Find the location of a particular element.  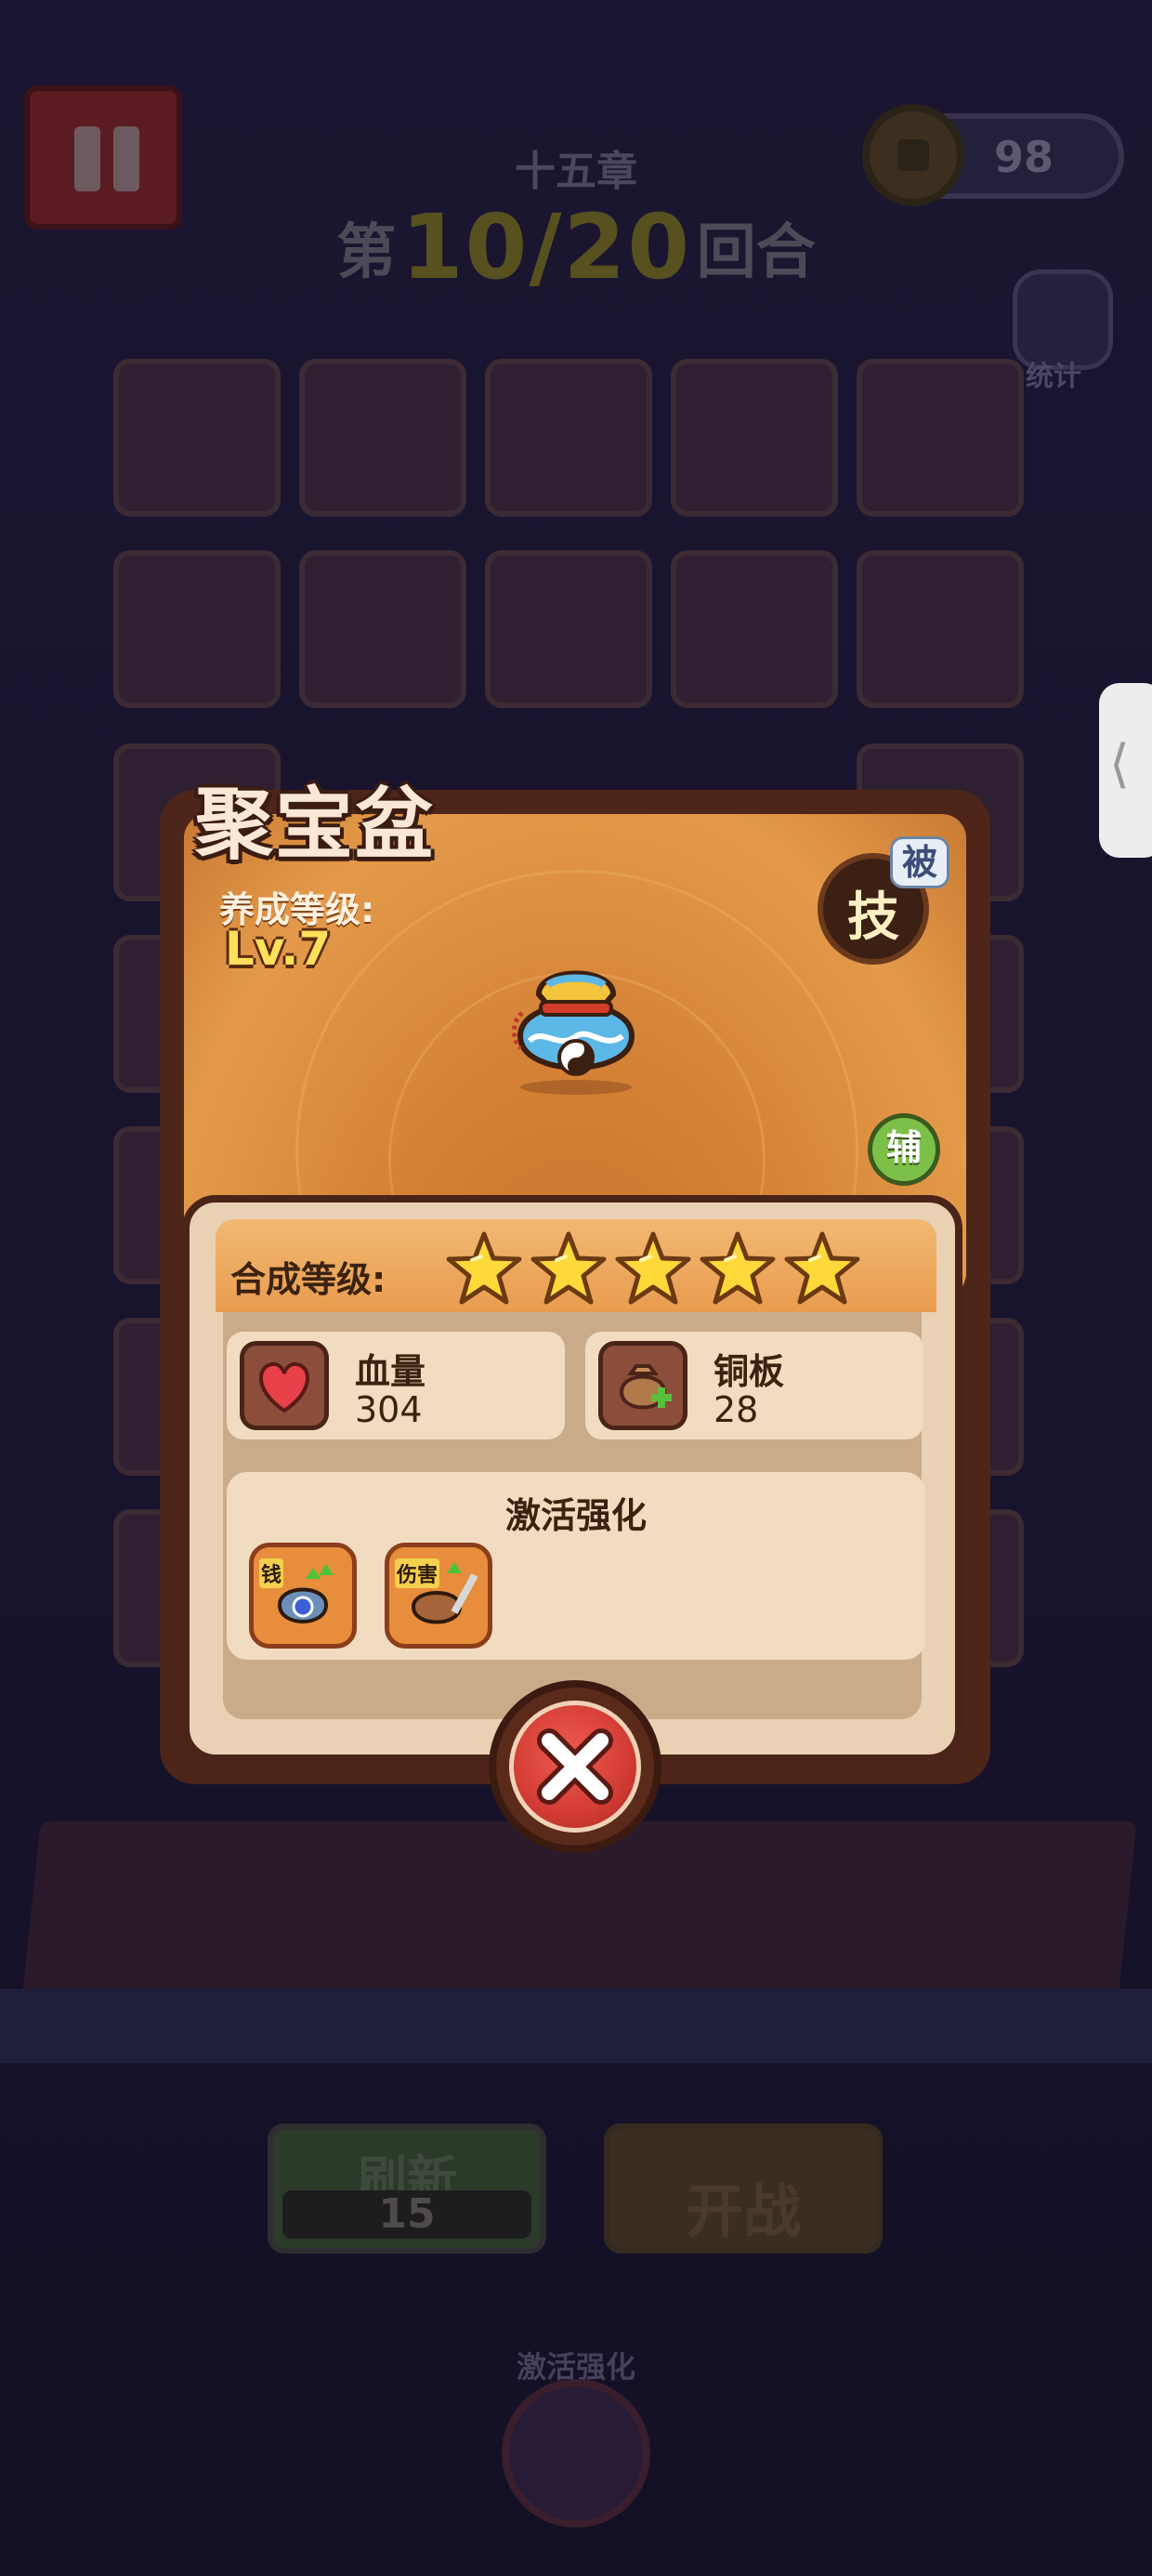

stat-card-coins: 铜板 28 is located at coordinates (754, 1385).